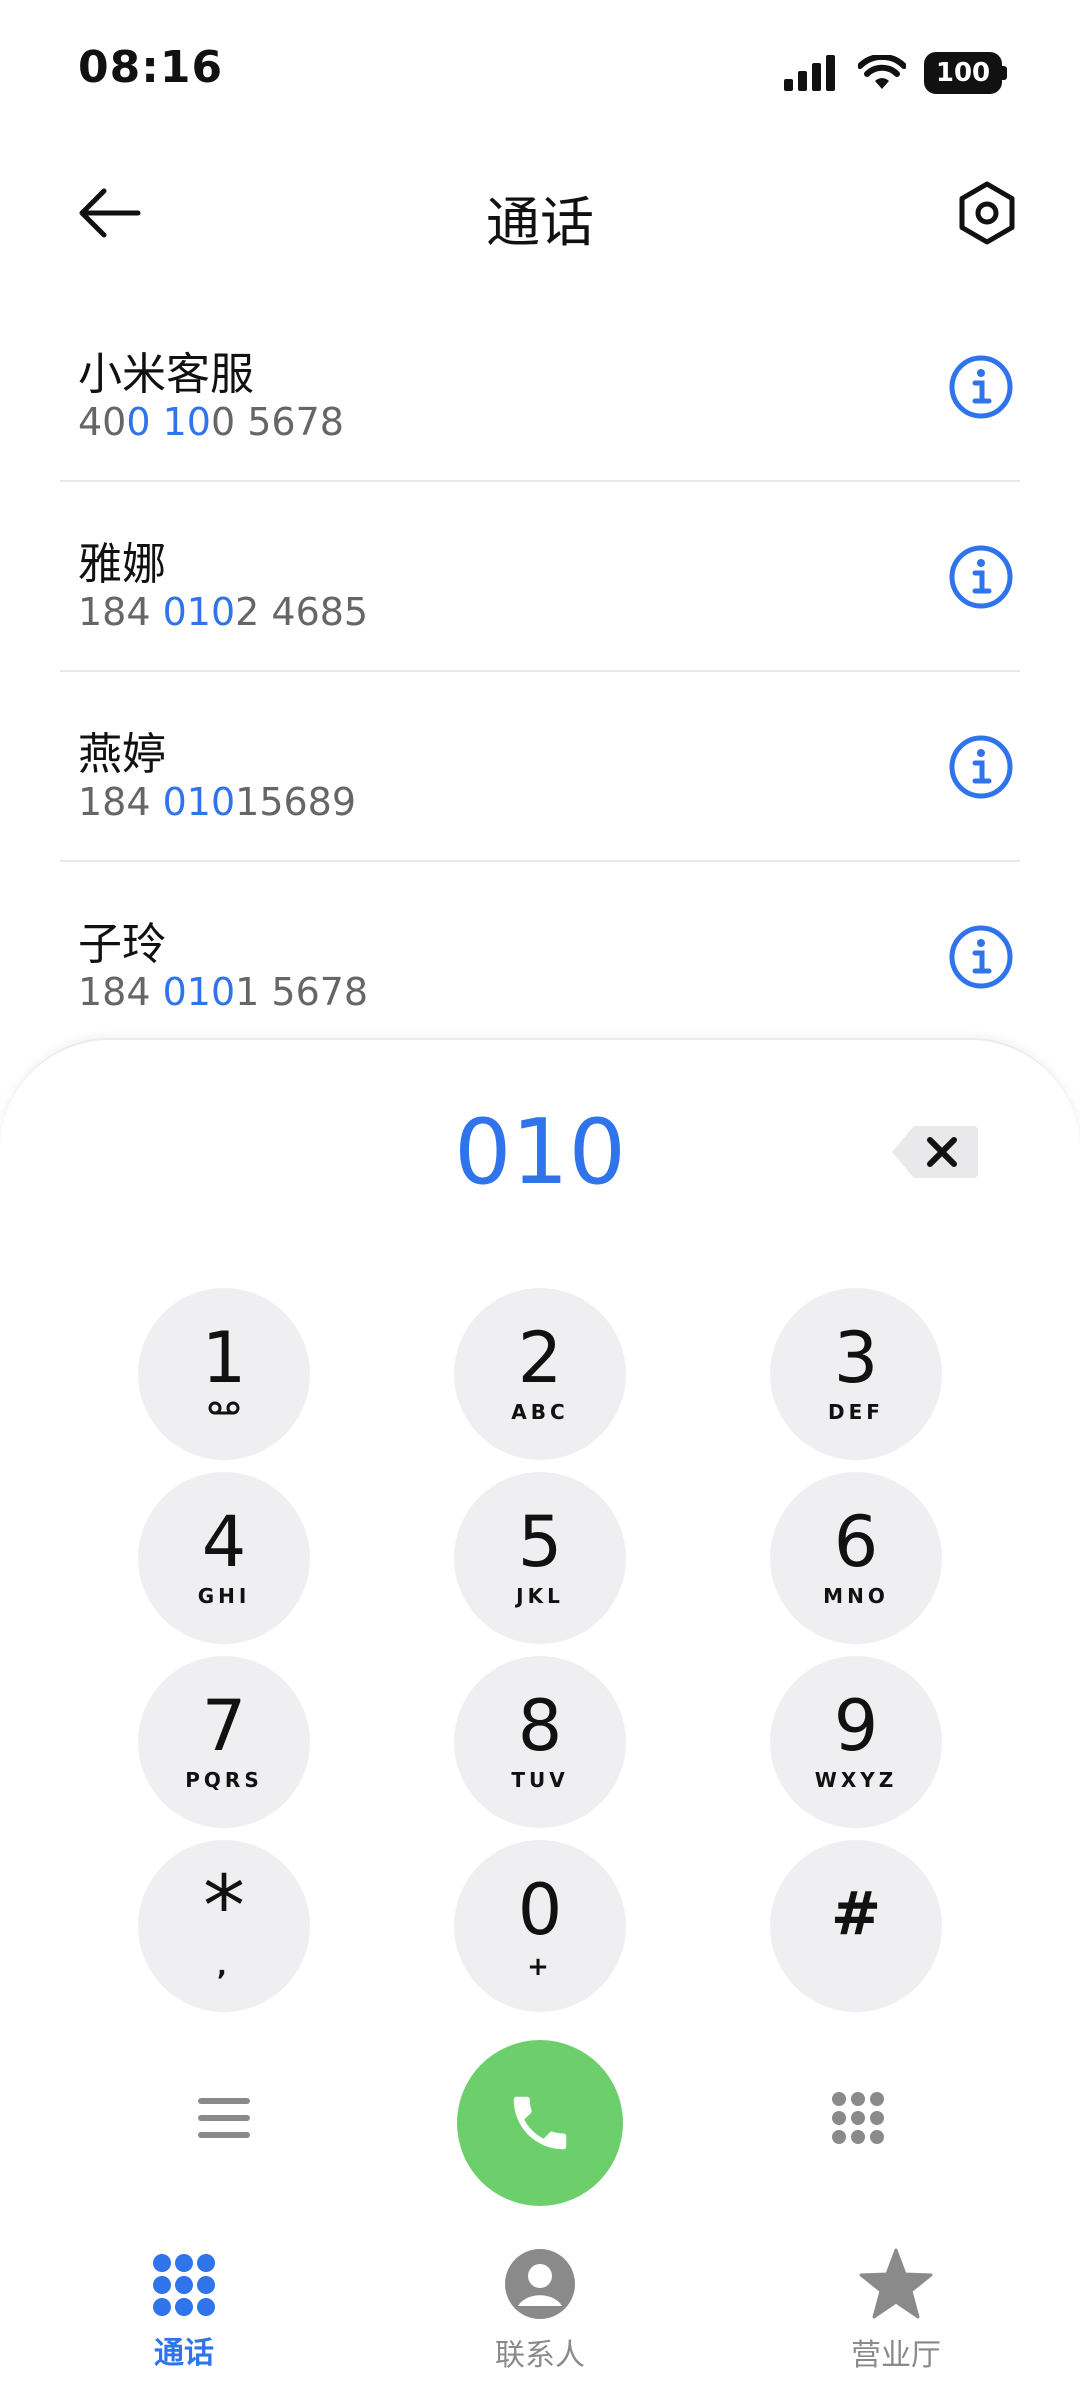 The height and width of the screenshot is (2404, 1080). I want to click on settings-button, so click(987, 213).